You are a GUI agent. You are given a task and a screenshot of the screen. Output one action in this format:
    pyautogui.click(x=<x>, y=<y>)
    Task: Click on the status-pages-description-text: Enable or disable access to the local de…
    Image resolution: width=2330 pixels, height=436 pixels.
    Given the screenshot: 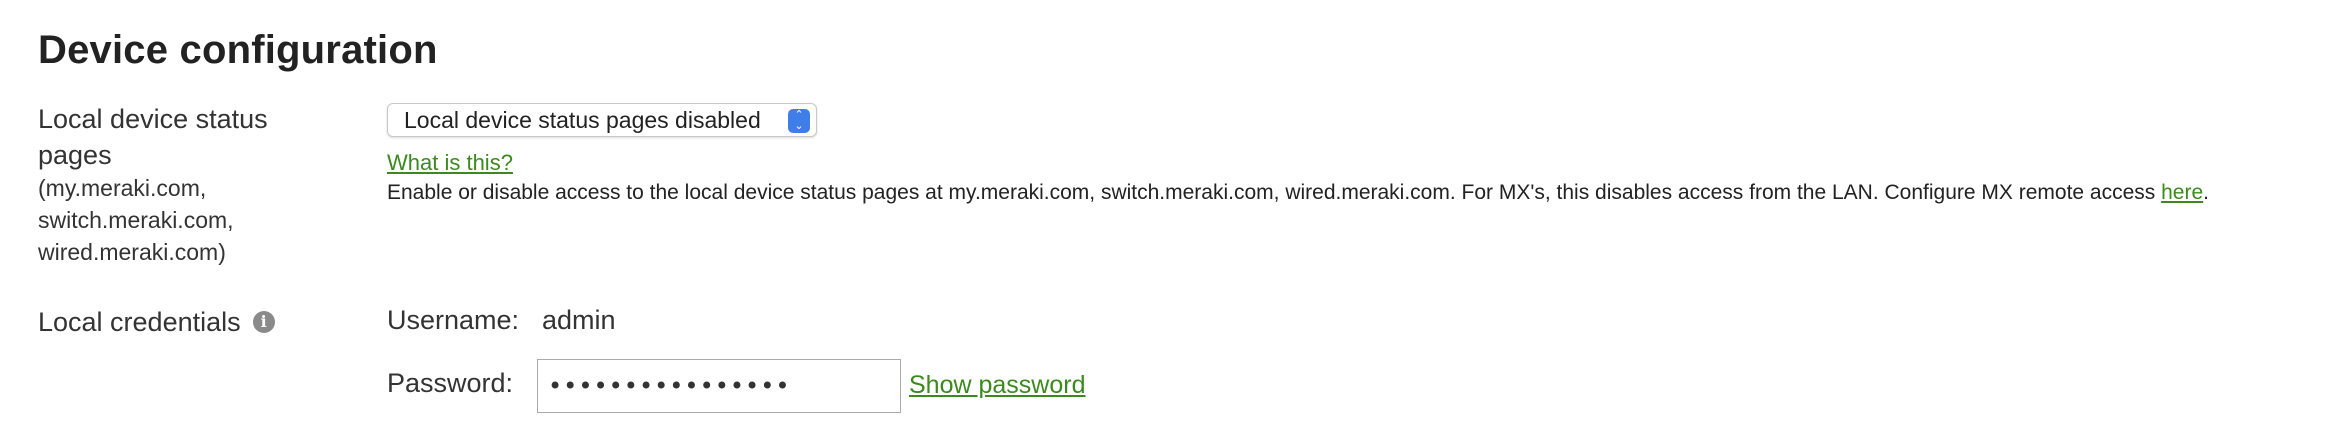 What is the action you would take?
    pyautogui.click(x=1274, y=192)
    